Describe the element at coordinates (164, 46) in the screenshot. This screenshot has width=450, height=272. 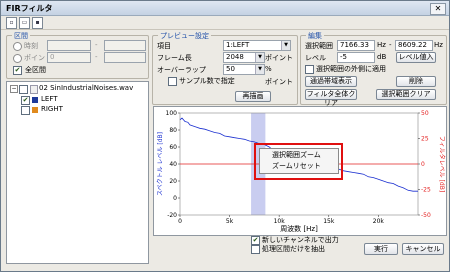
I see `item-label: 項目` at that location.